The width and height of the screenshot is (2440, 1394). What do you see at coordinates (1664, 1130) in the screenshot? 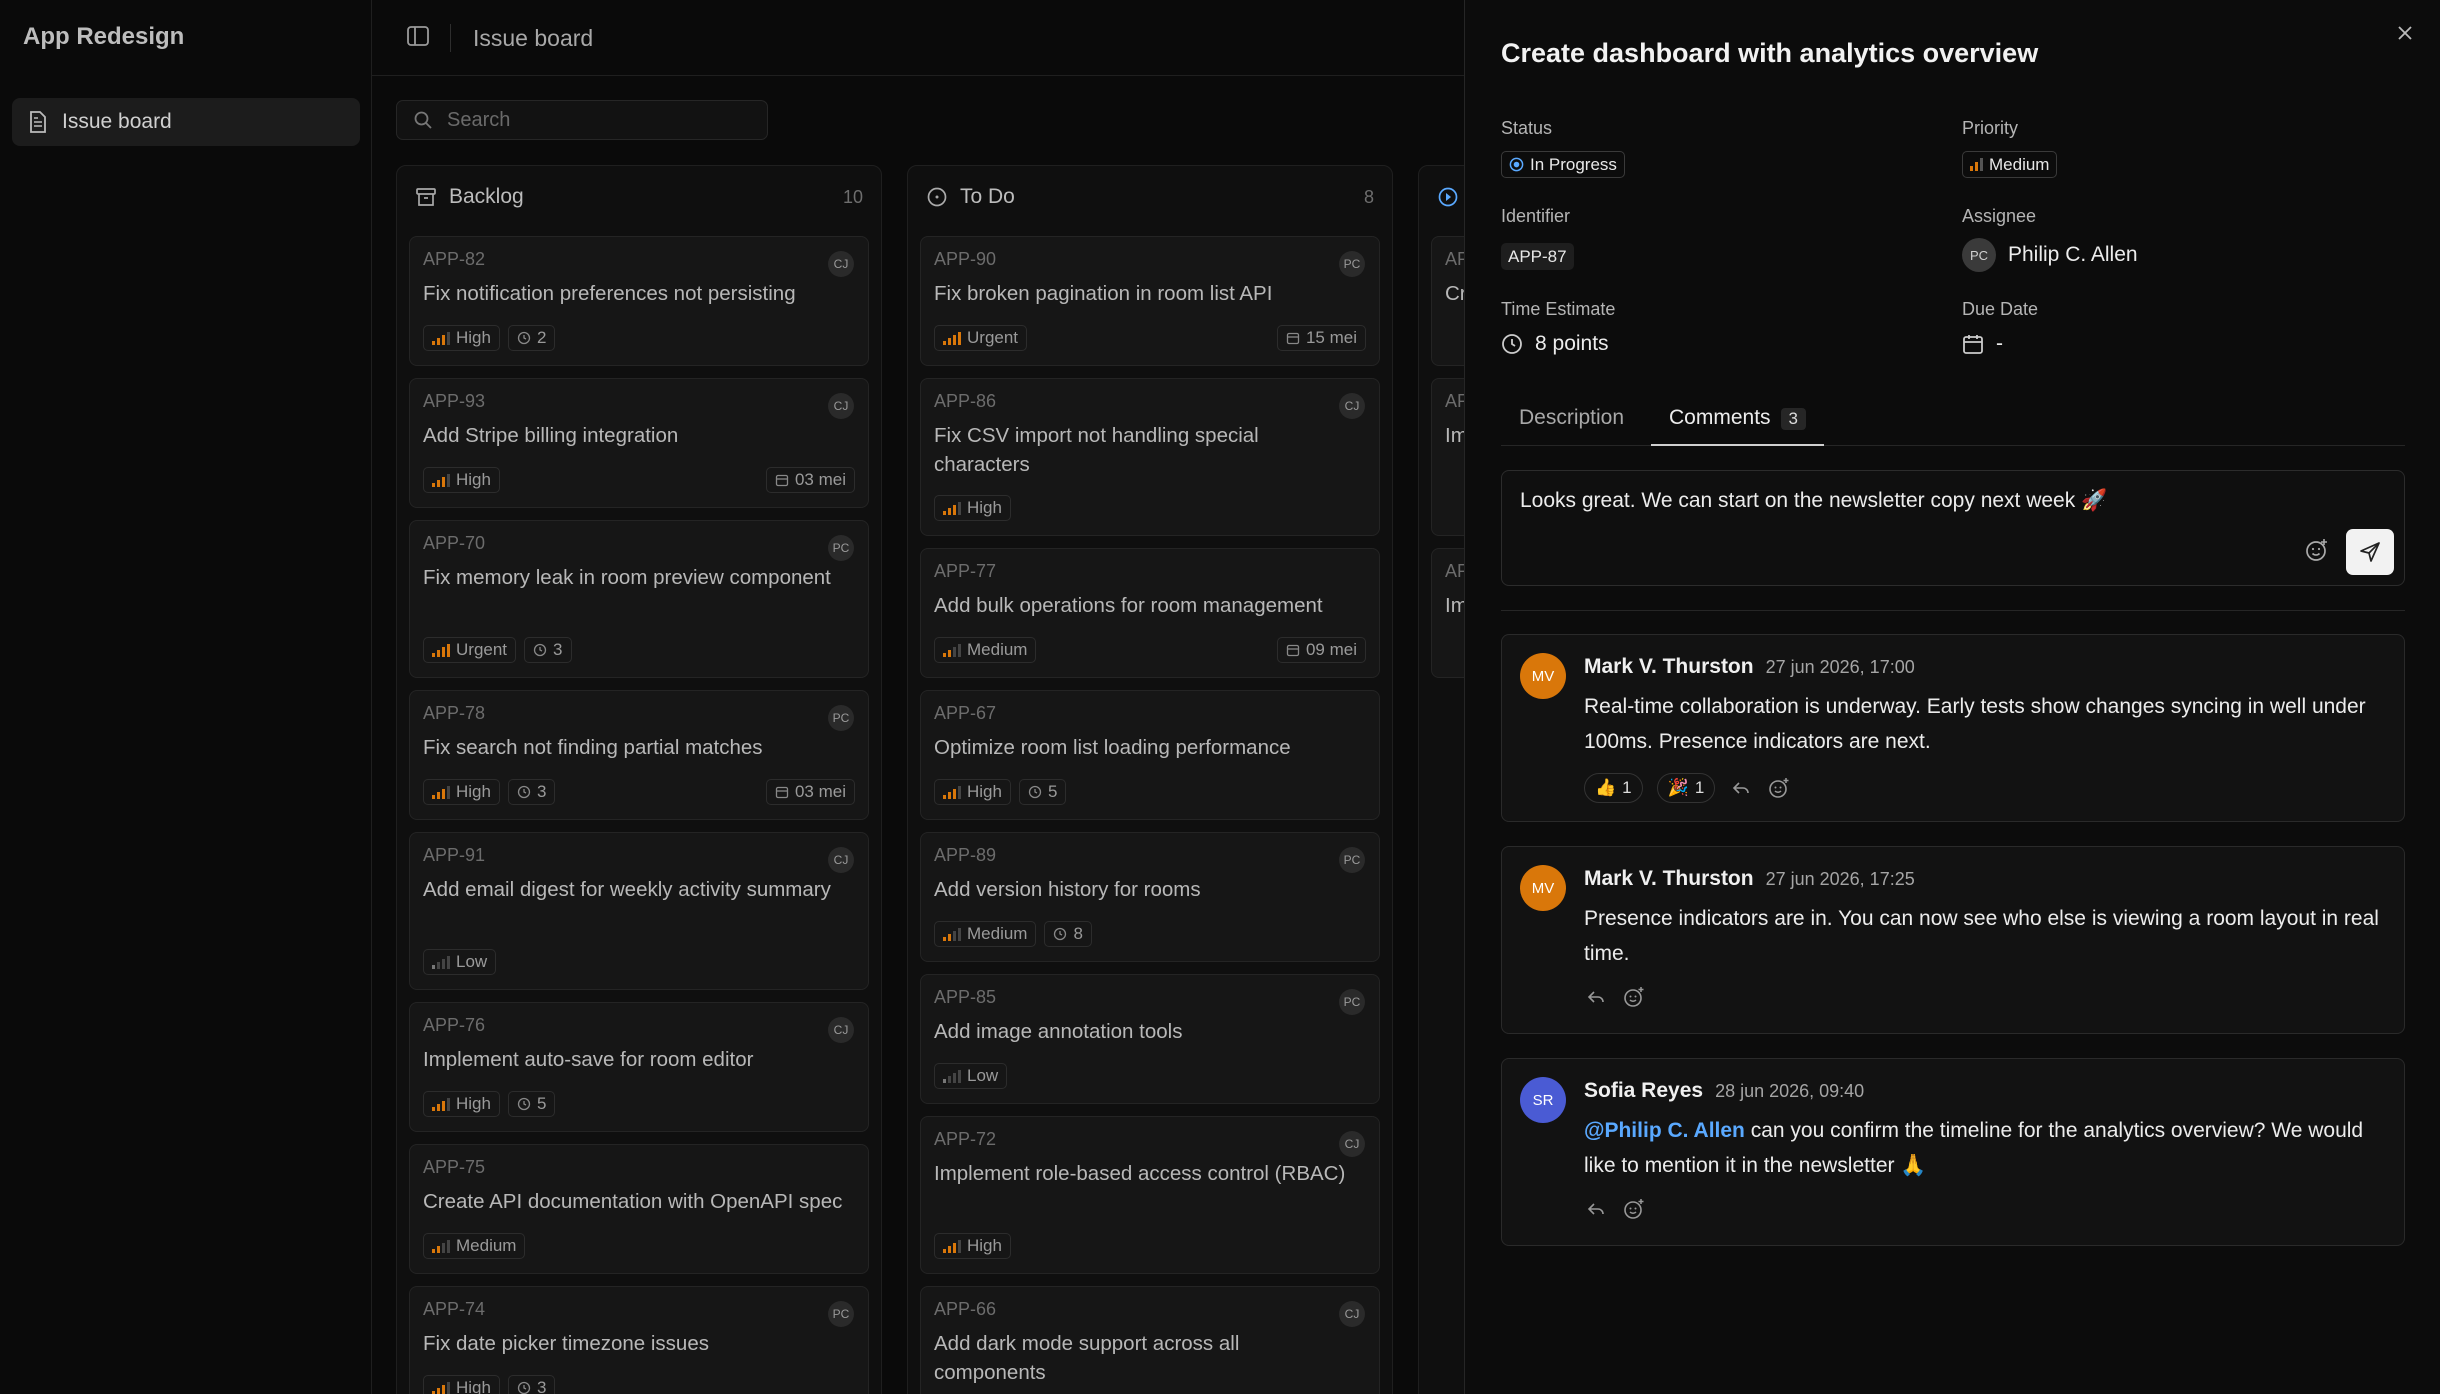
I see `mention-link: @Philip C. Allen` at bounding box center [1664, 1130].